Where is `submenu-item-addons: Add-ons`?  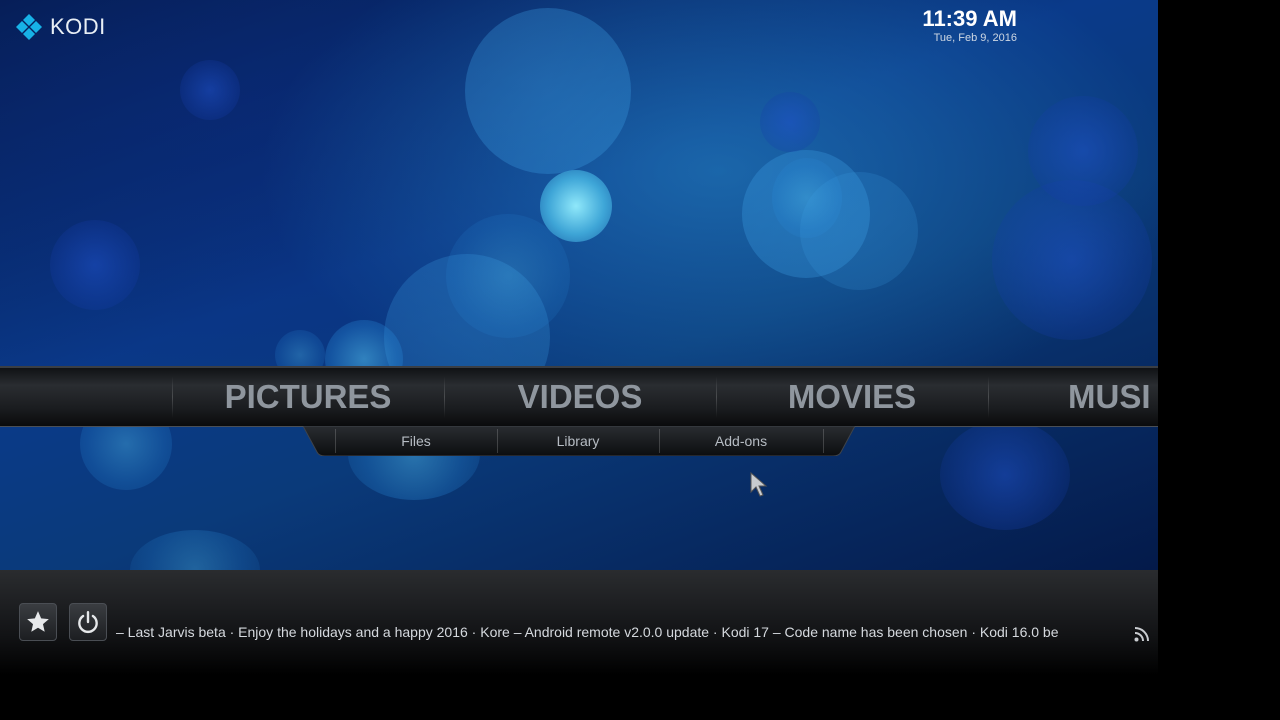
submenu-item-addons: Add-ons is located at coordinates (741, 441).